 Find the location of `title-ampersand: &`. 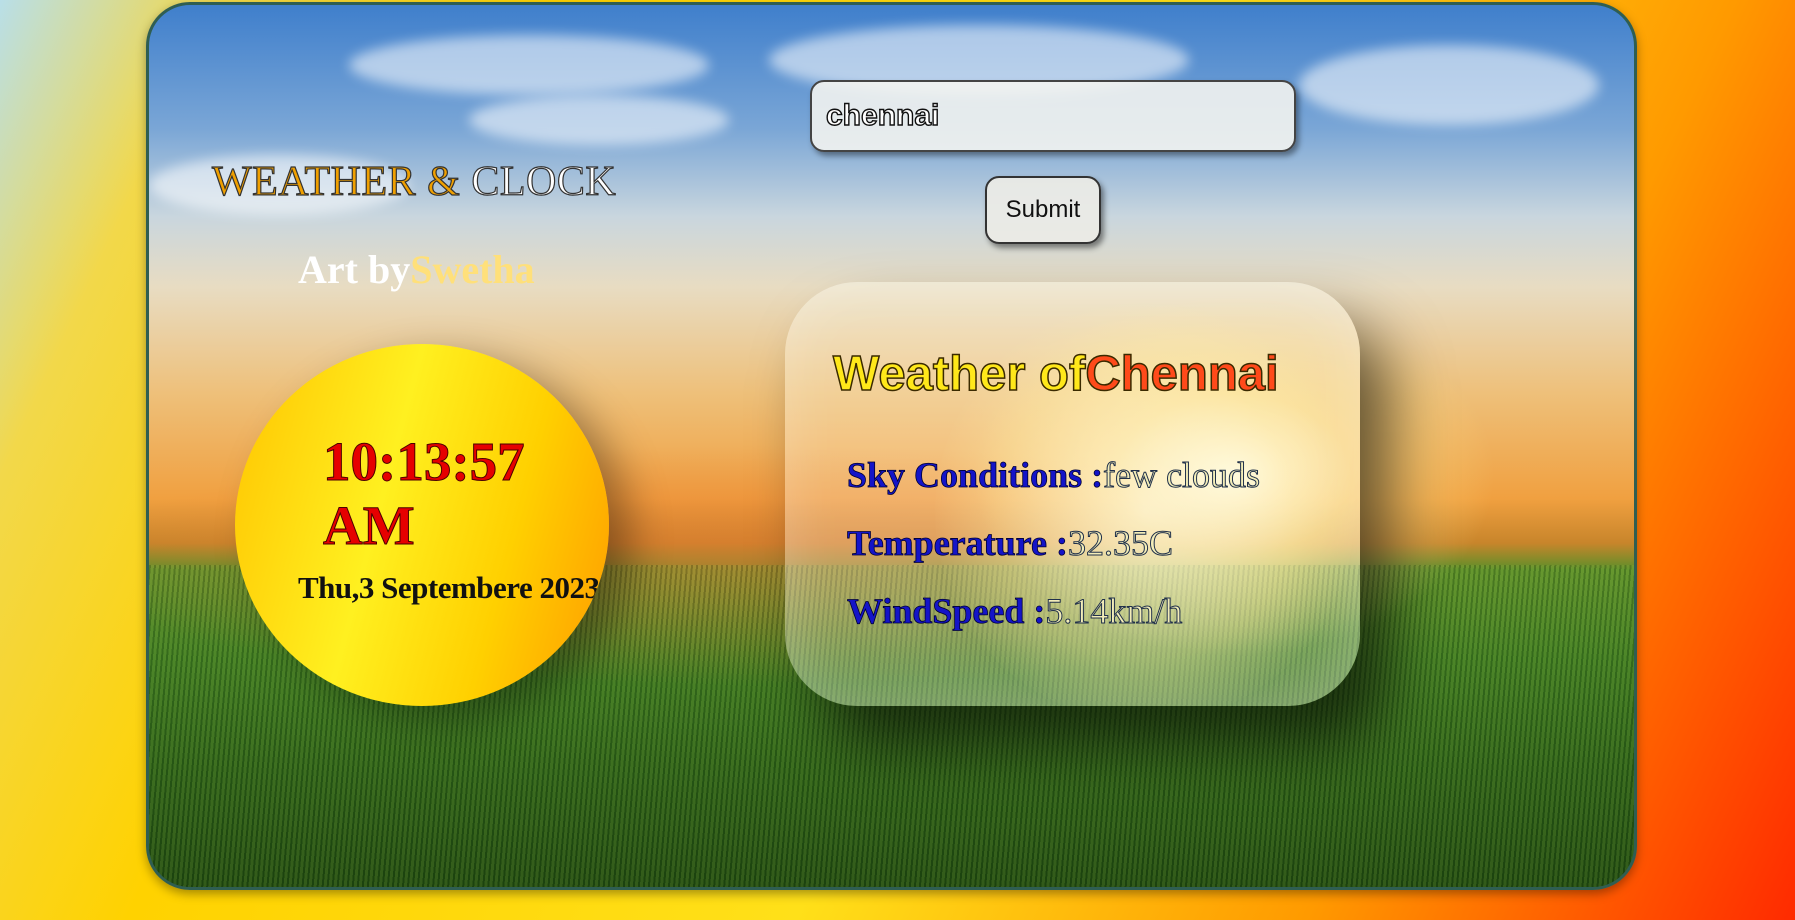

title-ampersand: & is located at coordinates (444, 181).